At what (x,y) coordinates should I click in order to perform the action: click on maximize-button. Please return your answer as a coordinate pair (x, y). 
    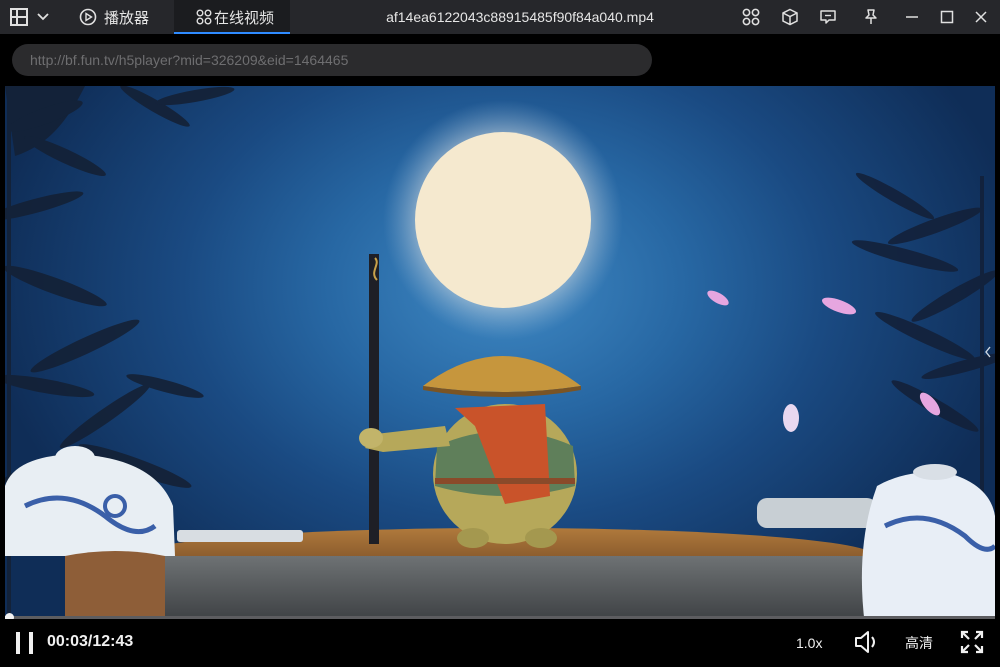
    Looking at the image, I should click on (947, 17).